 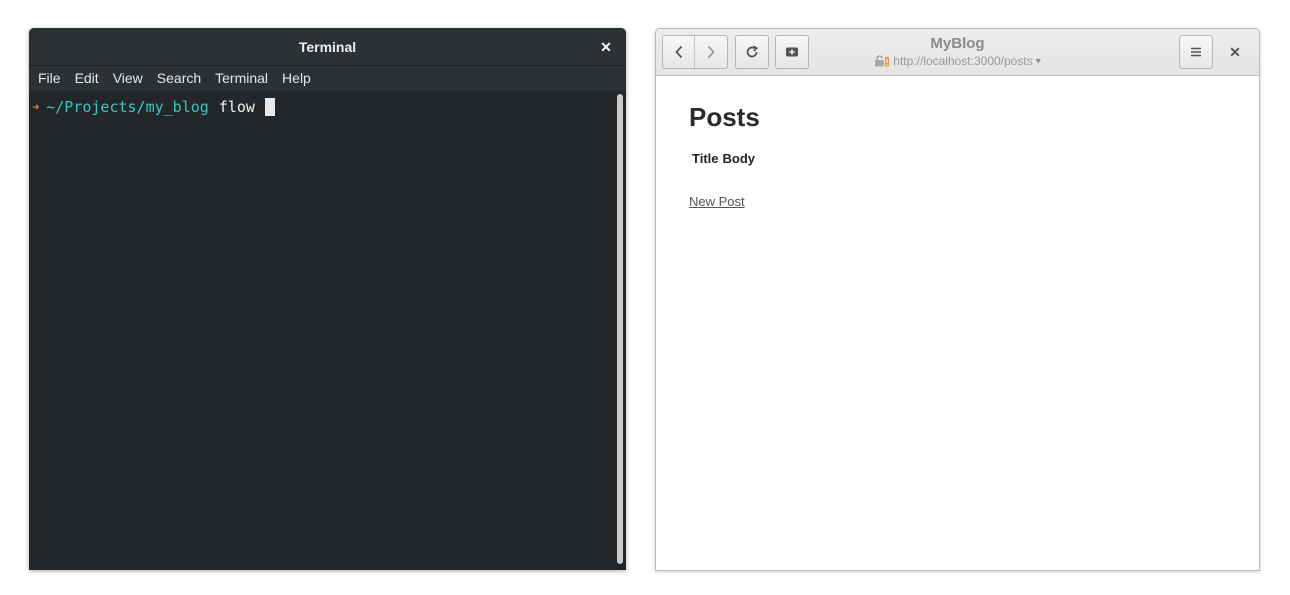 I want to click on new-post-link: New Post, so click(x=717, y=201).